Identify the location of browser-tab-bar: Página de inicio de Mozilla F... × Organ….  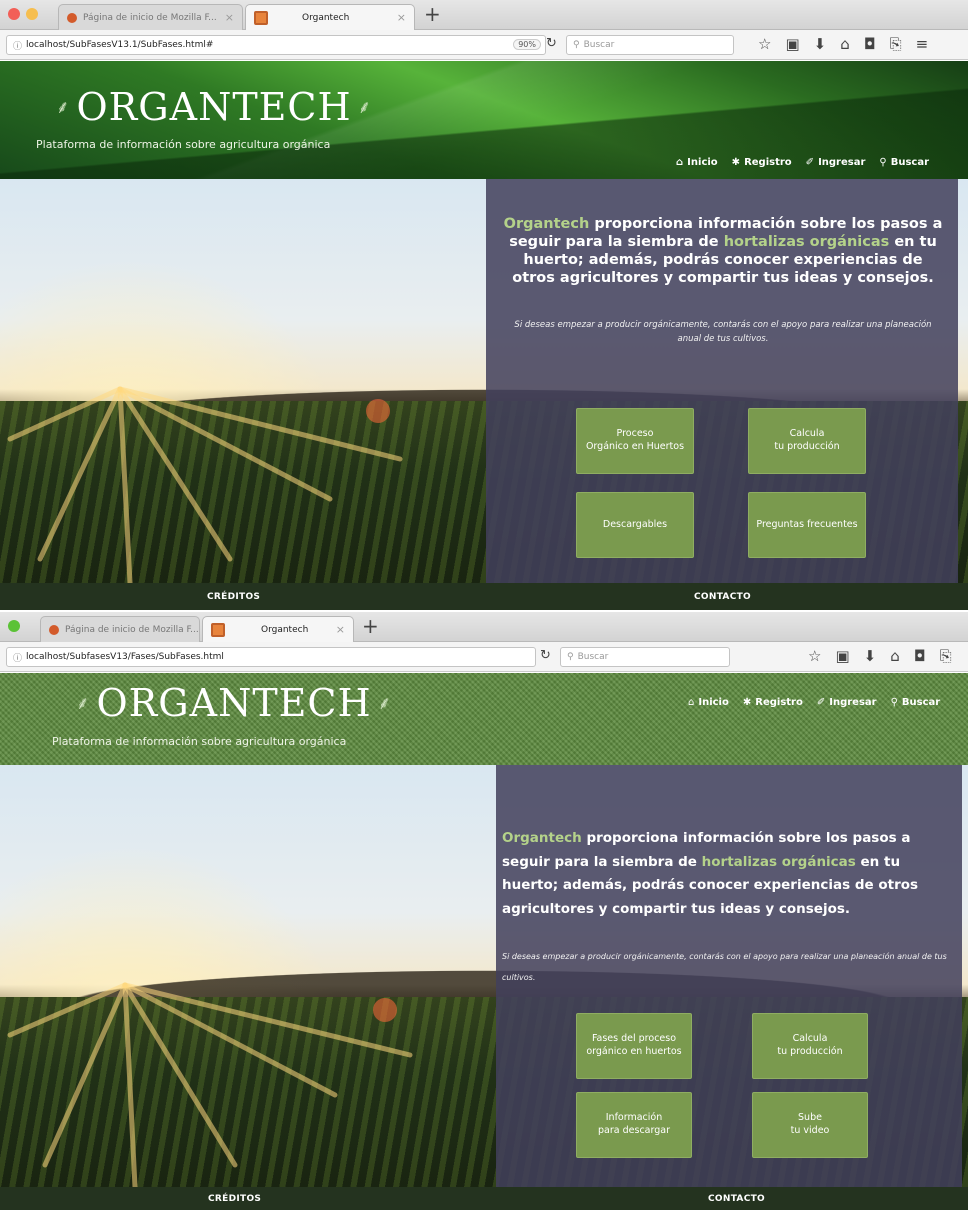
(484, 15).